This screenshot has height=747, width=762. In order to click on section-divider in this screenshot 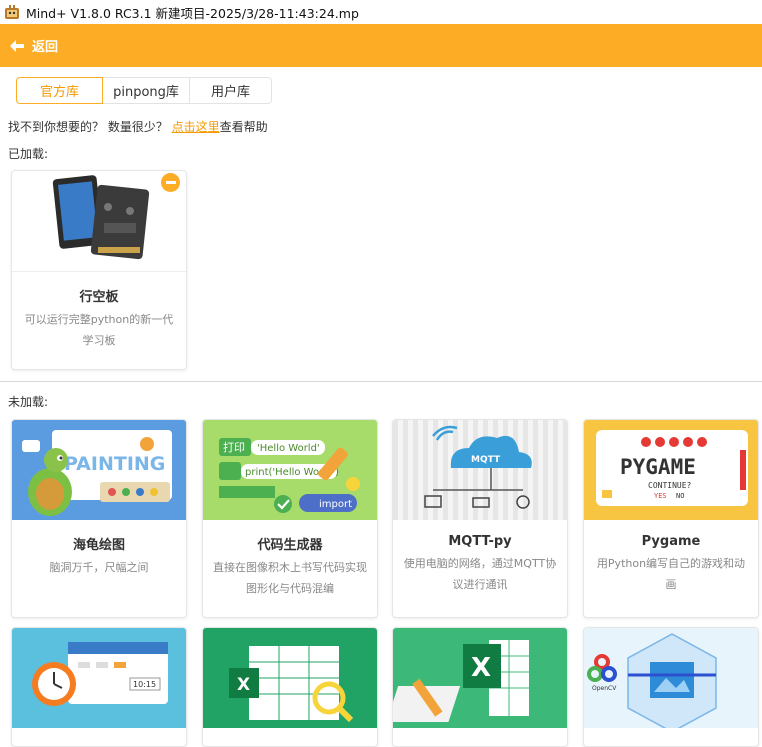, I will do `click(381, 381)`.